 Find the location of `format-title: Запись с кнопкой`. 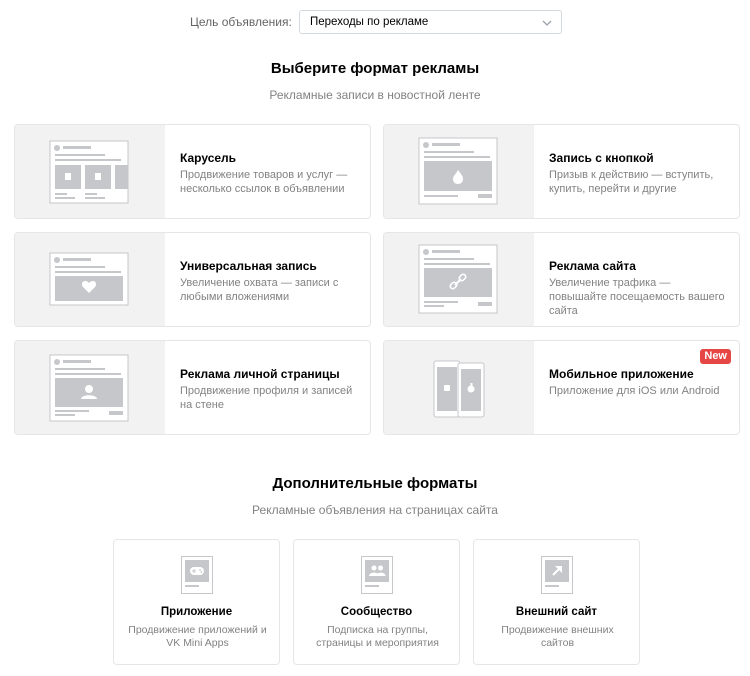

format-title: Запись с кнопкой is located at coordinates (601, 158).